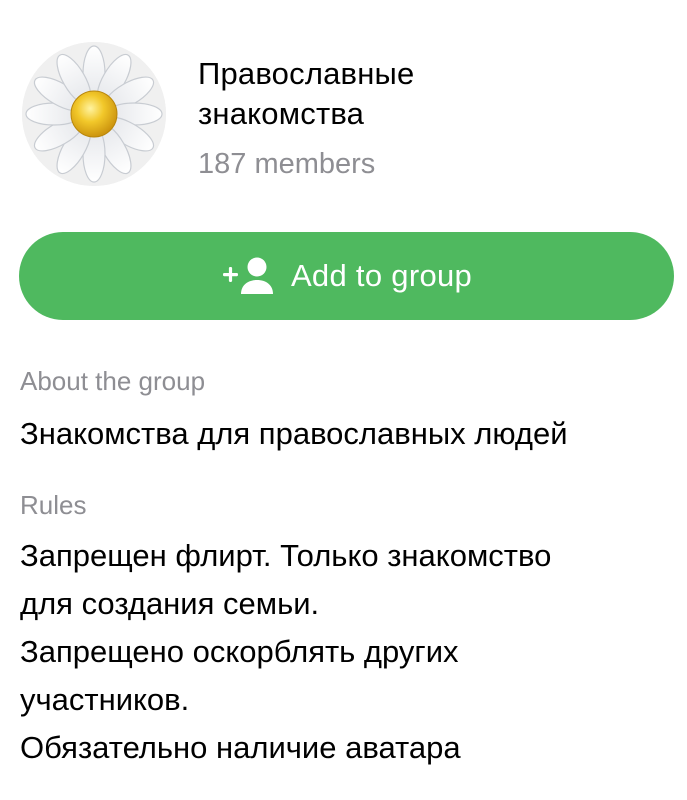  I want to click on about-description: Знакомства для православных людей, so click(294, 433).